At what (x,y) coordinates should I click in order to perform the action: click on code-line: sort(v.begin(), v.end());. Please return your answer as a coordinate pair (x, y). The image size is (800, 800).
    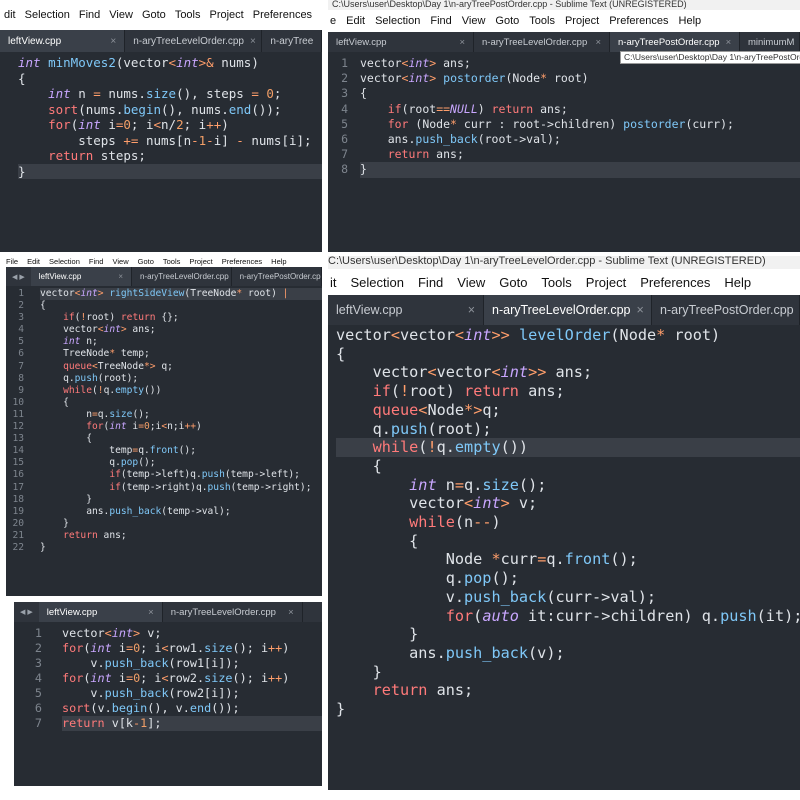
    Looking at the image, I should click on (192, 708).